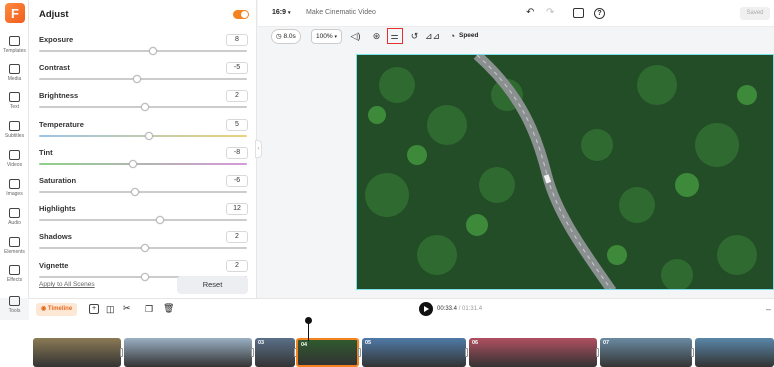  I want to click on rail-item-videos: Videos, so click(14, 159).